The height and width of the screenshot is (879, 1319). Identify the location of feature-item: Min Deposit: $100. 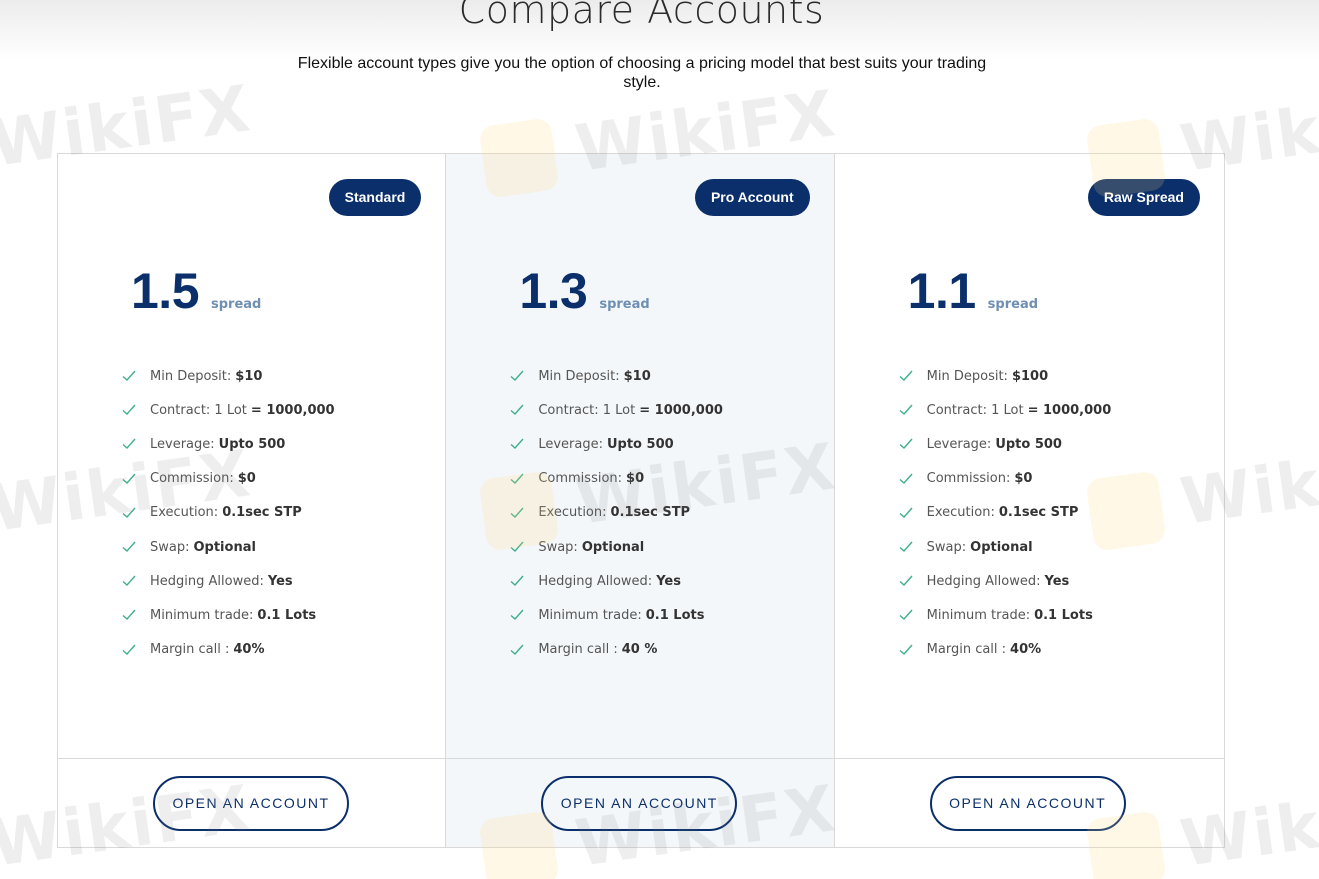
(1005, 376).